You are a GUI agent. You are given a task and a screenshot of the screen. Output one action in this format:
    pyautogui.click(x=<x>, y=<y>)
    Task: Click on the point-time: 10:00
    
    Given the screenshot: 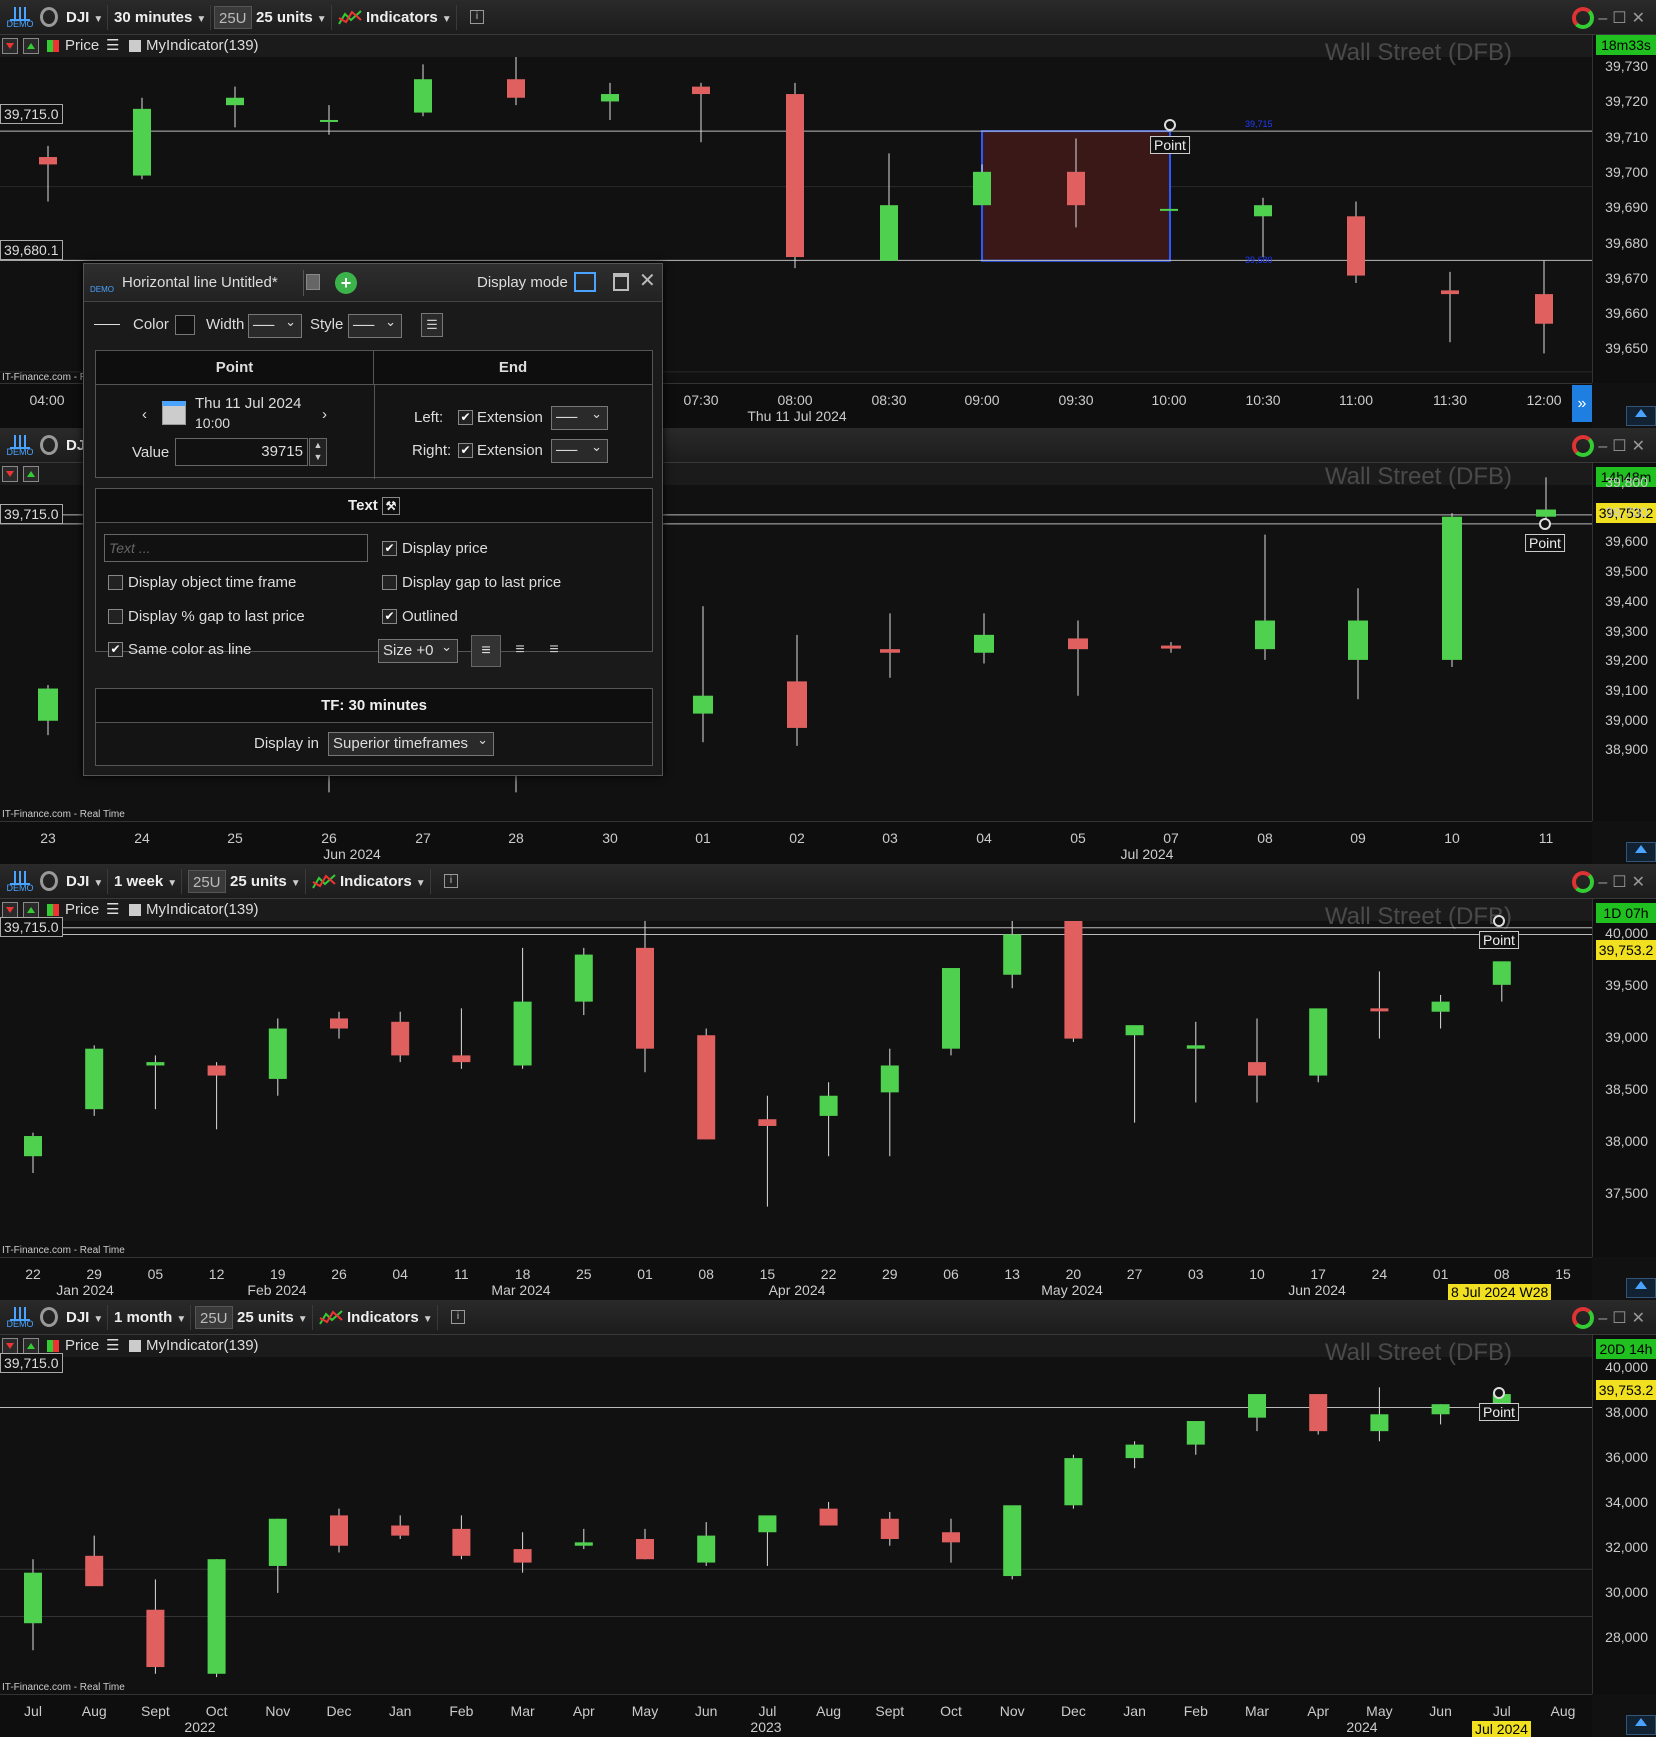 What is the action you would take?
    pyautogui.click(x=212, y=423)
    